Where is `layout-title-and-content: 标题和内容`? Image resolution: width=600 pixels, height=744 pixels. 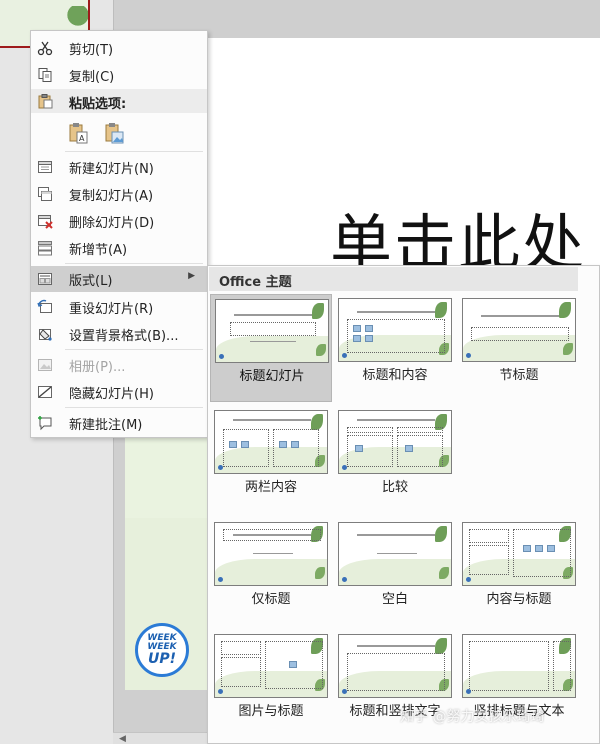 layout-title-and-content: 标题和内容 is located at coordinates (395, 348).